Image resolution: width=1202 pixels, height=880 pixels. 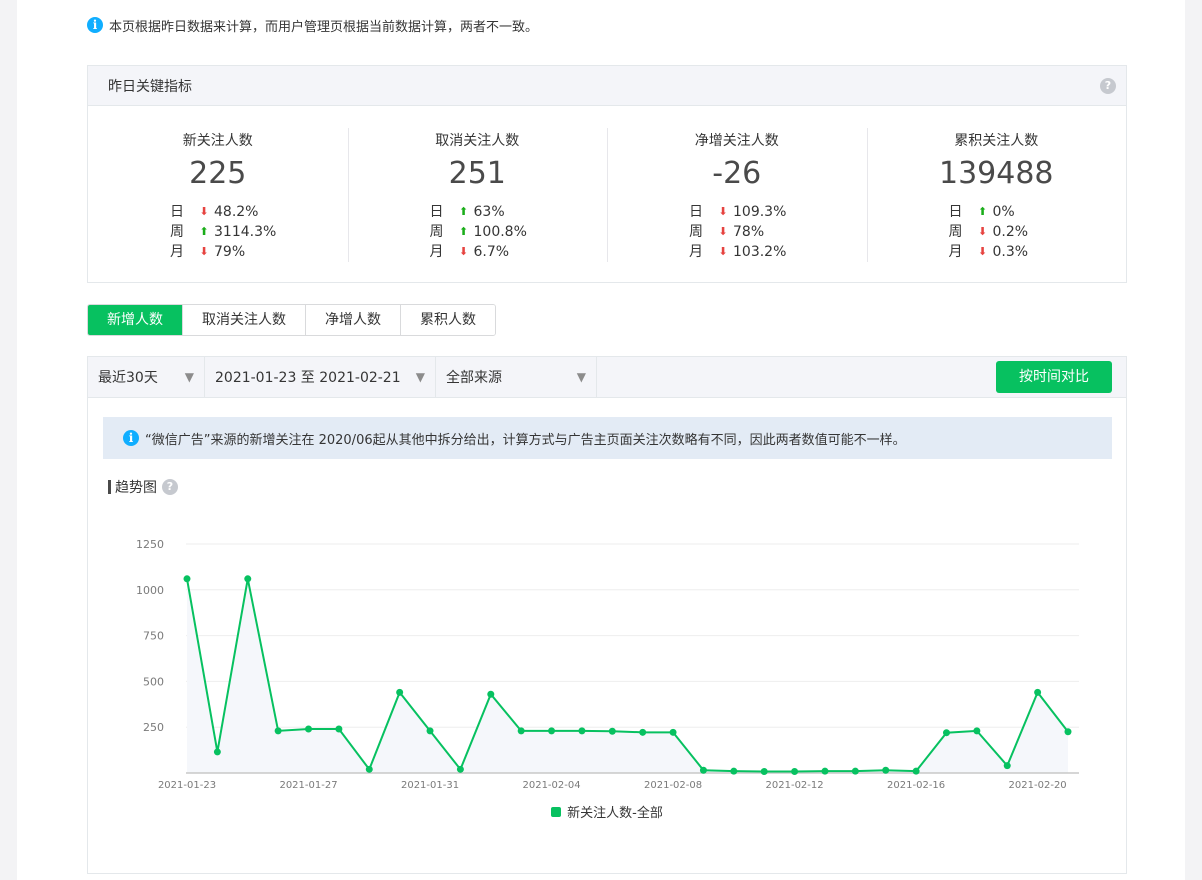 What do you see at coordinates (474, 378) in the screenshot?
I see `source-dropdown-value: 全部来源` at bounding box center [474, 378].